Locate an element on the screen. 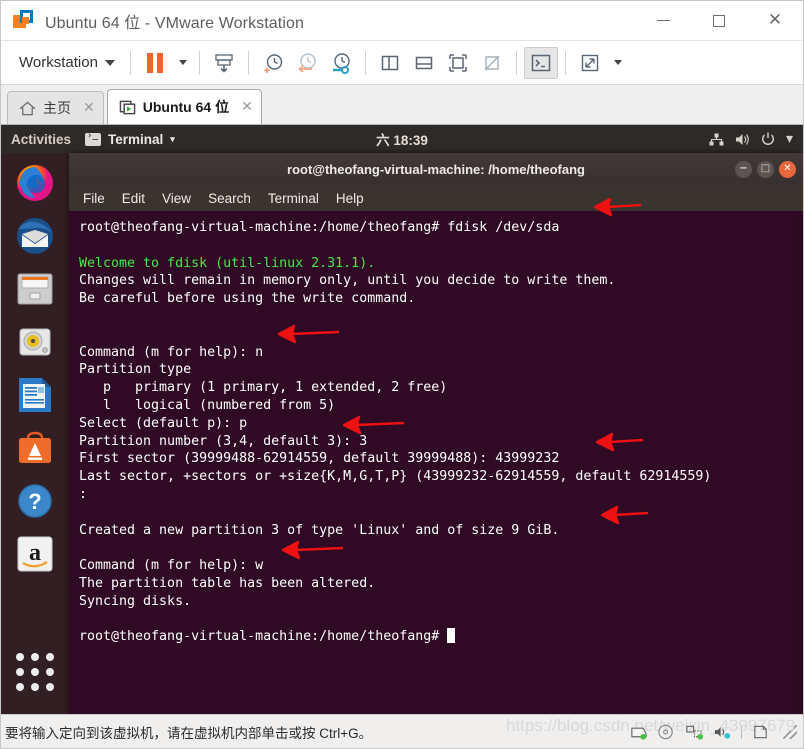 This screenshot has width=804, height=749. dock-item-amazon: a is located at coordinates (35, 554).